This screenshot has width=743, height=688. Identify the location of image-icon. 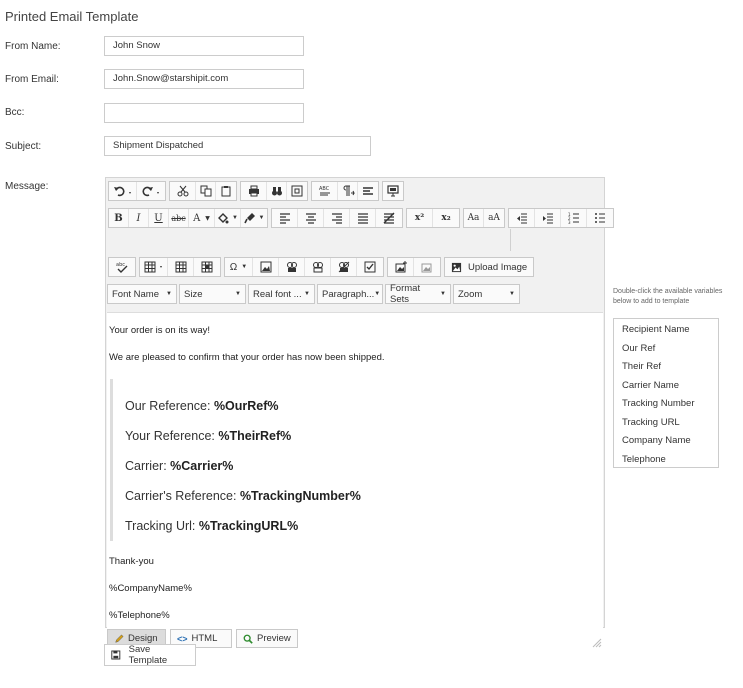
(266, 267).